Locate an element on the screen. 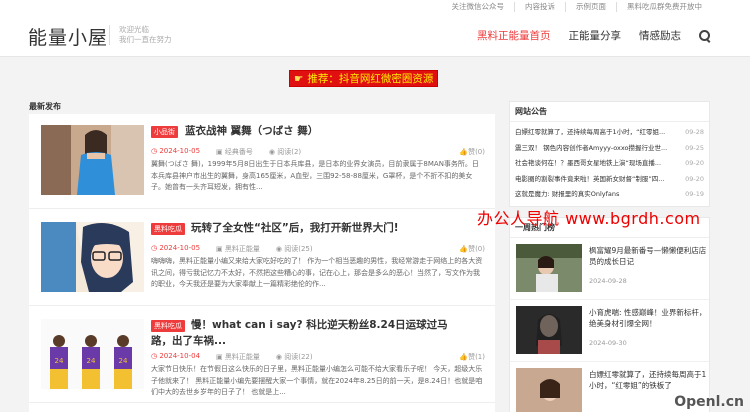 This screenshot has height=412, width=750. notice-item: 电影圈的割裂事件竟来啦！英国新女财督“制服”四... 09-20 is located at coordinates (609, 180).